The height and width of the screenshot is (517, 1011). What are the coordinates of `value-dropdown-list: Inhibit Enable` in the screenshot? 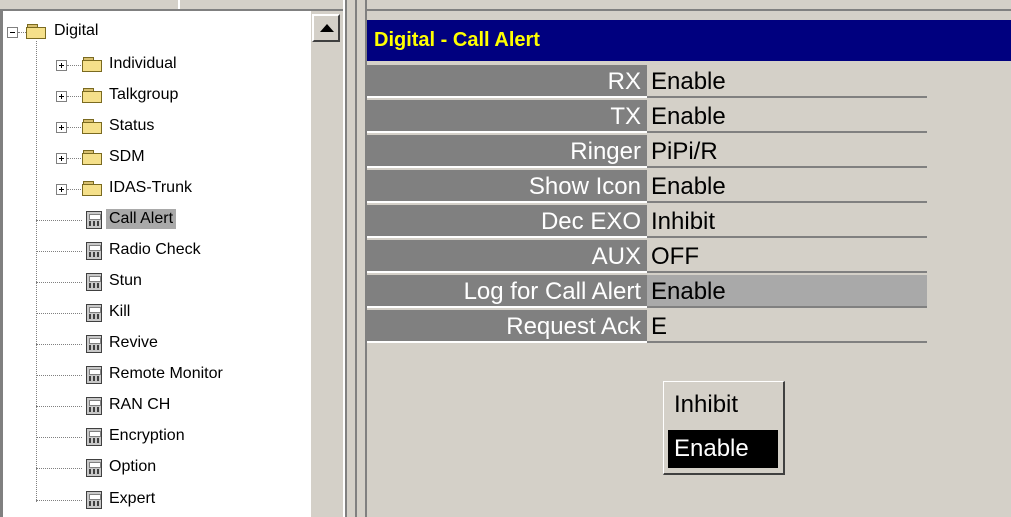 It's located at (724, 428).